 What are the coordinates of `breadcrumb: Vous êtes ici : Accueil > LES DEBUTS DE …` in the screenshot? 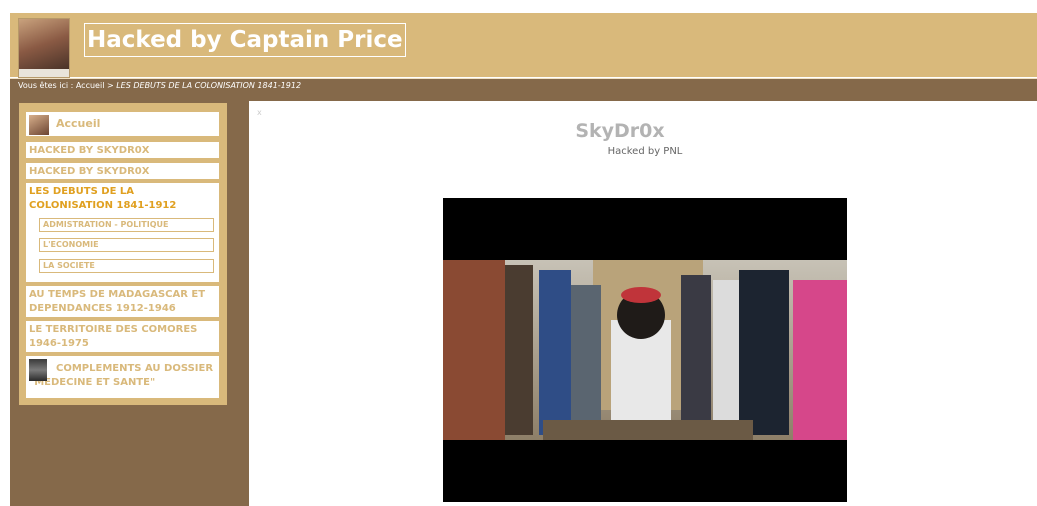 It's located at (523, 85).